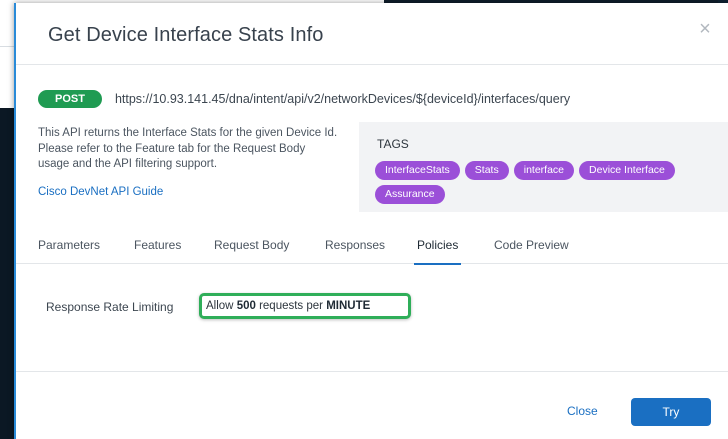  I want to click on tag-chip: Stats, so click(486, 170).